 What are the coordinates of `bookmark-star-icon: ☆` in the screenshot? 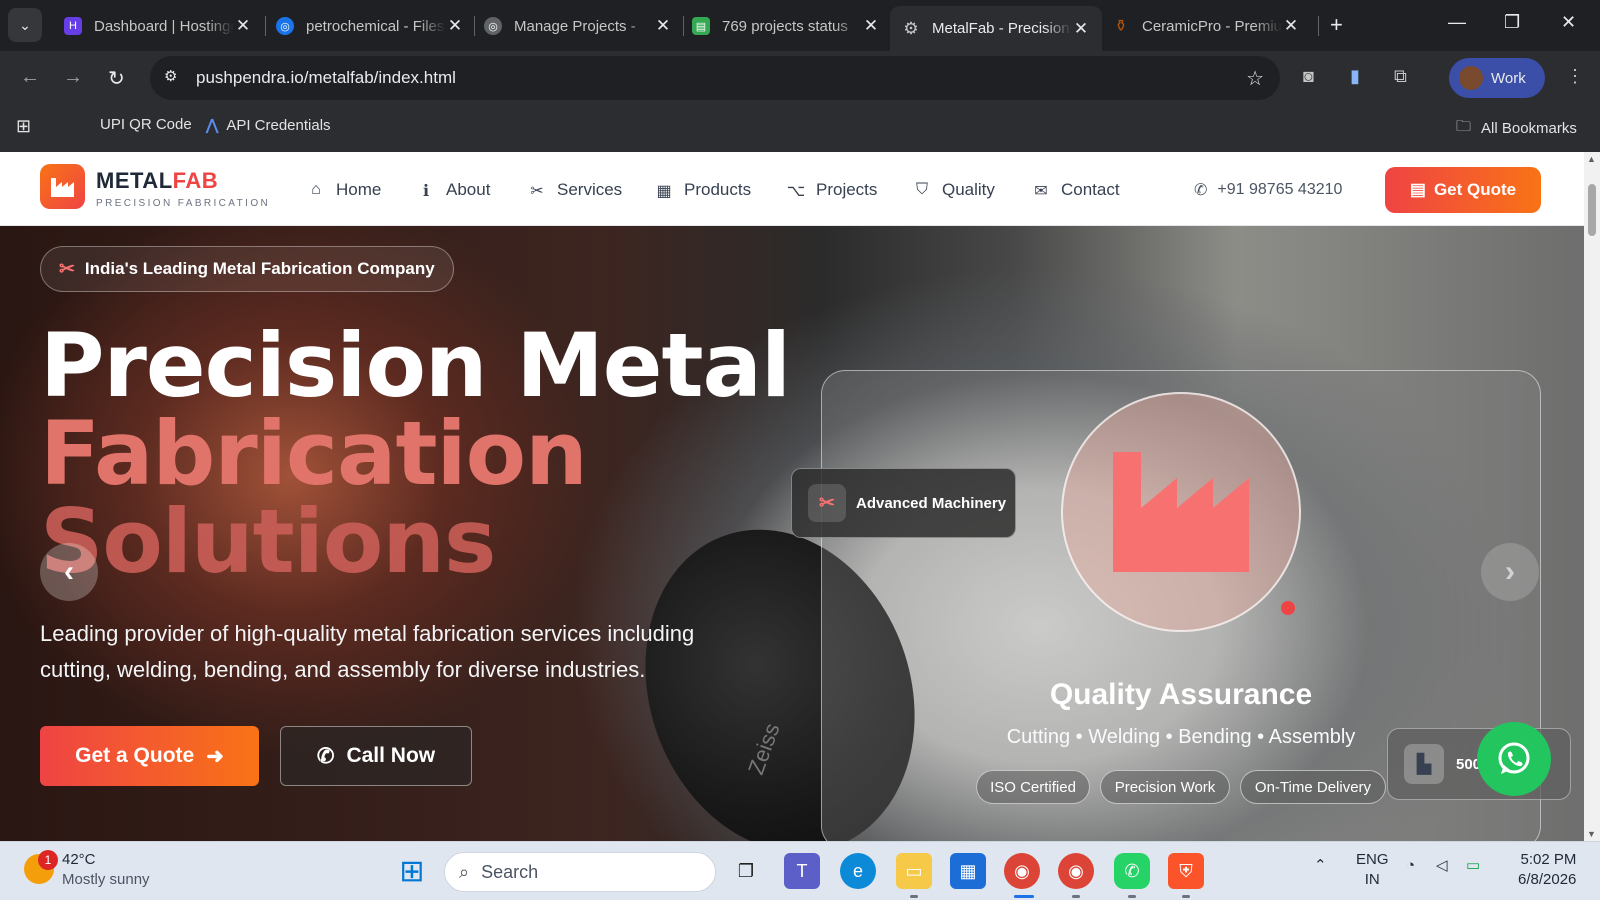 It's located at (1255, 78).